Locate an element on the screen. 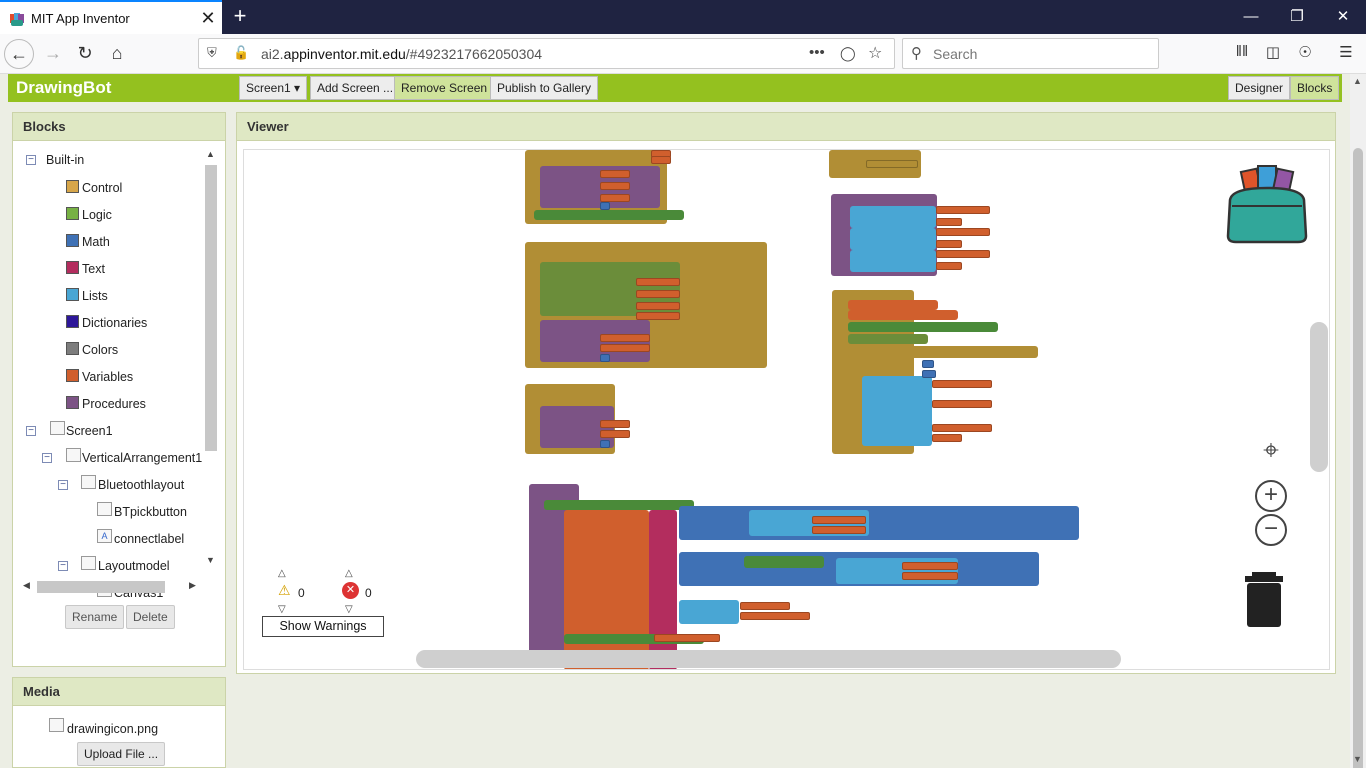 The height and width of the screenshot is (768, 1366). rename-button: Rename is located at coordinates (95, 617).